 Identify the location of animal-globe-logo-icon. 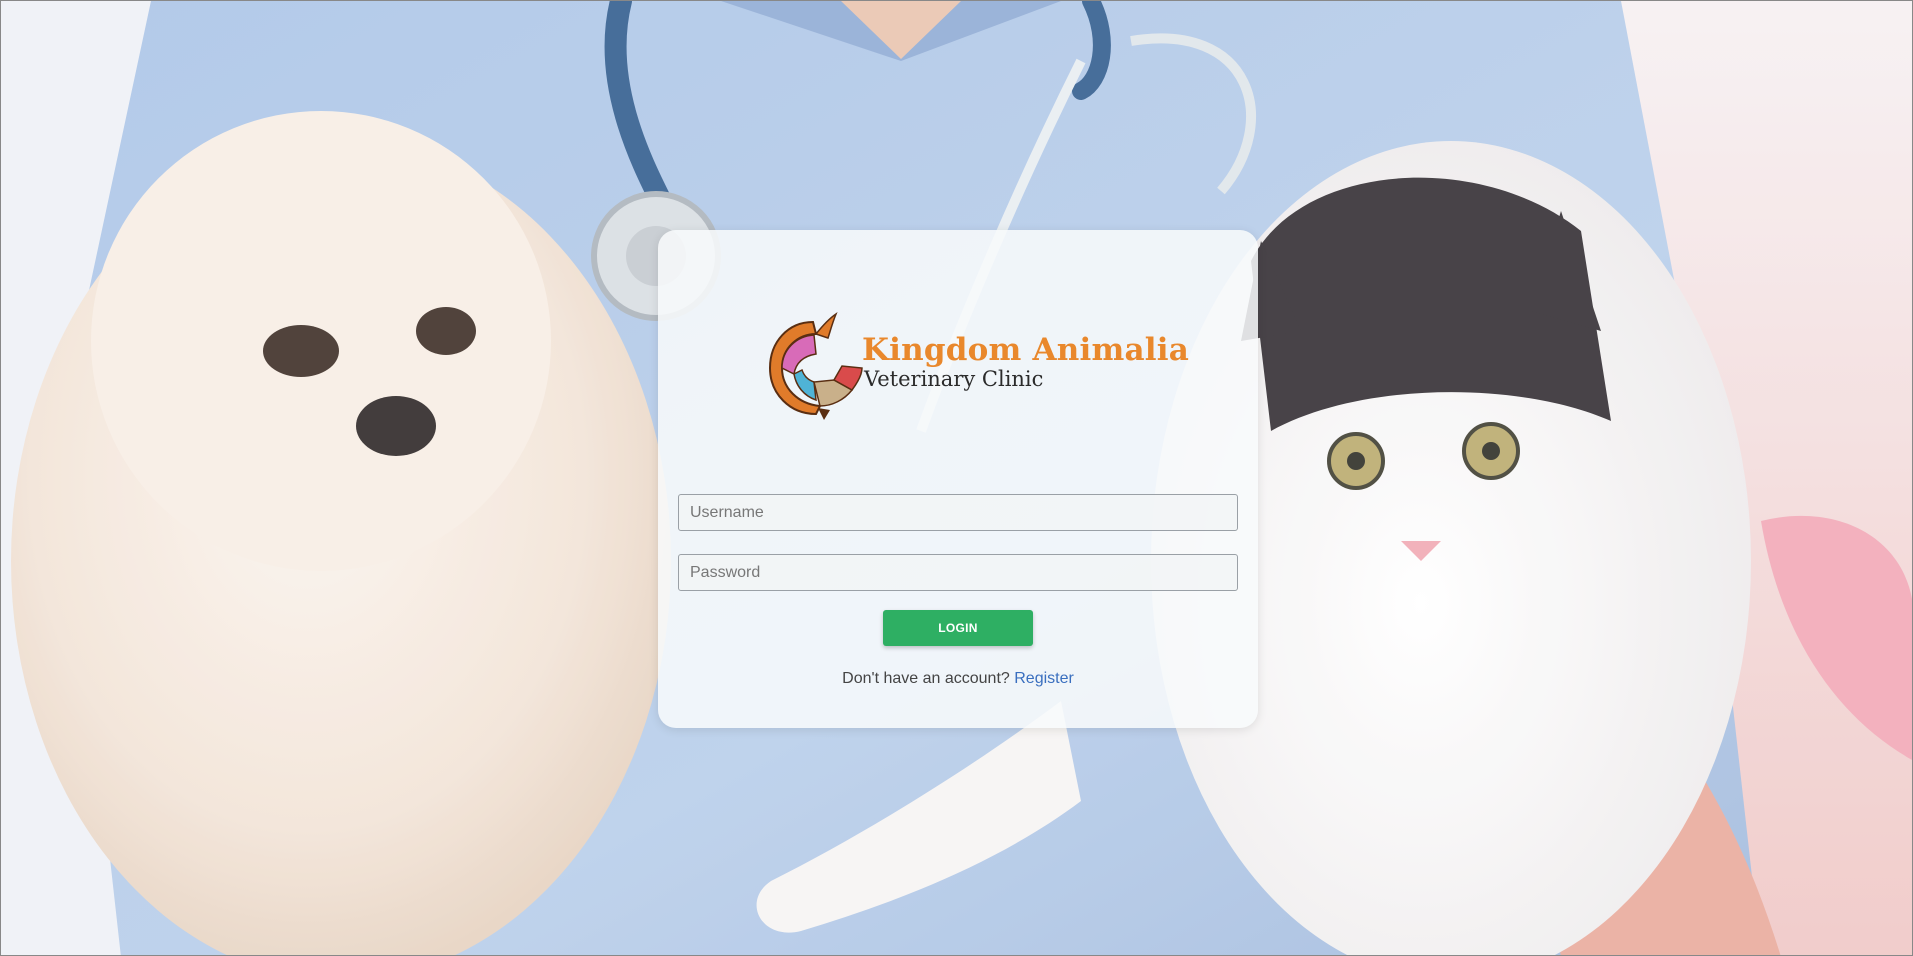
(815, 366).